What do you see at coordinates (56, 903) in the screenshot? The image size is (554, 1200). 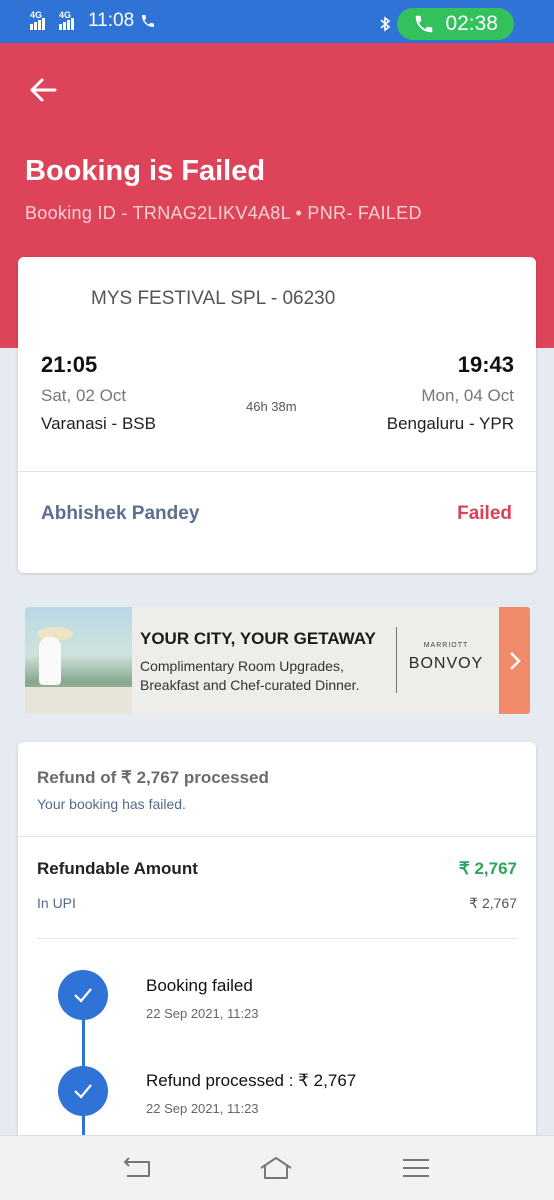 I see `refund-method-label: In UPI` at bounding box center [56, 903].